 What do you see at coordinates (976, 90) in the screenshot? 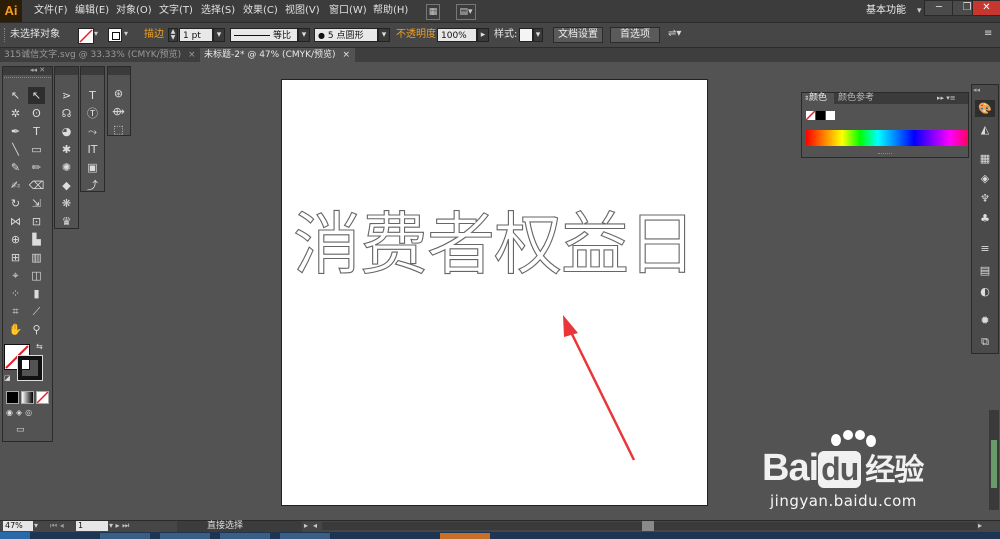
I see `dock-collapse-icon: ◂◂` at bounding box center [976, 90].